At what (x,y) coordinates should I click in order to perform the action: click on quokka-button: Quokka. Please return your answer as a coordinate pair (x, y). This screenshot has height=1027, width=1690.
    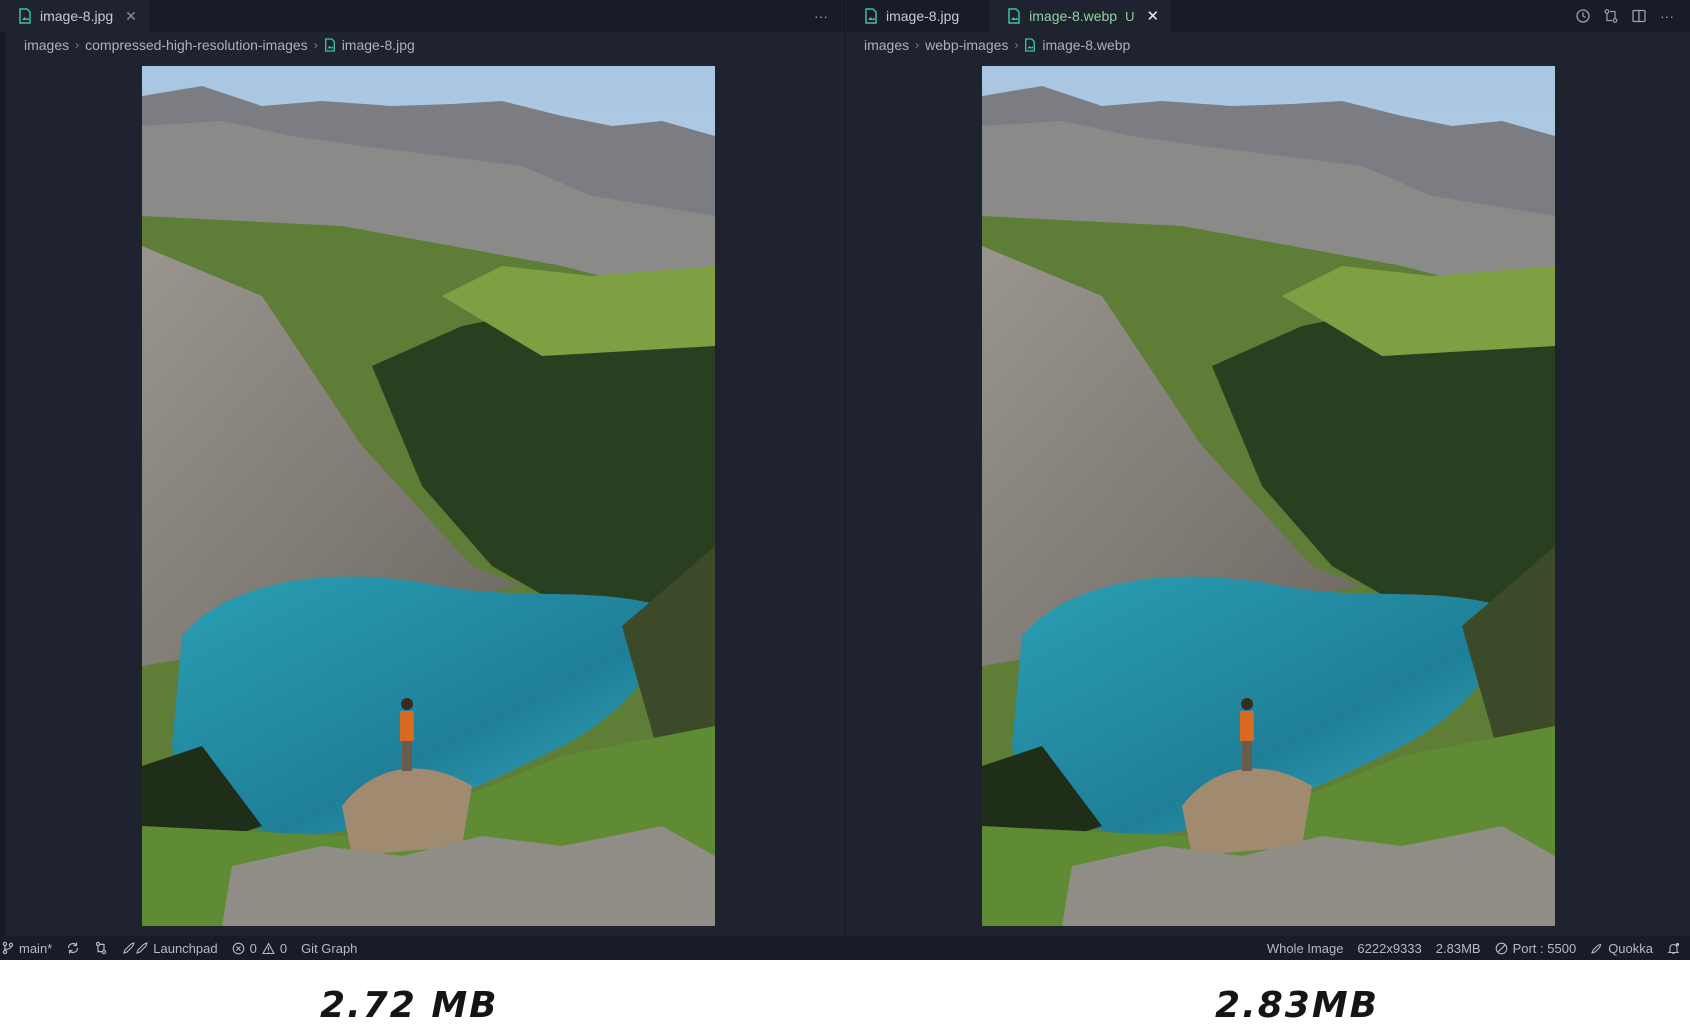
    Looking at the image, I should click on (1621, 948).